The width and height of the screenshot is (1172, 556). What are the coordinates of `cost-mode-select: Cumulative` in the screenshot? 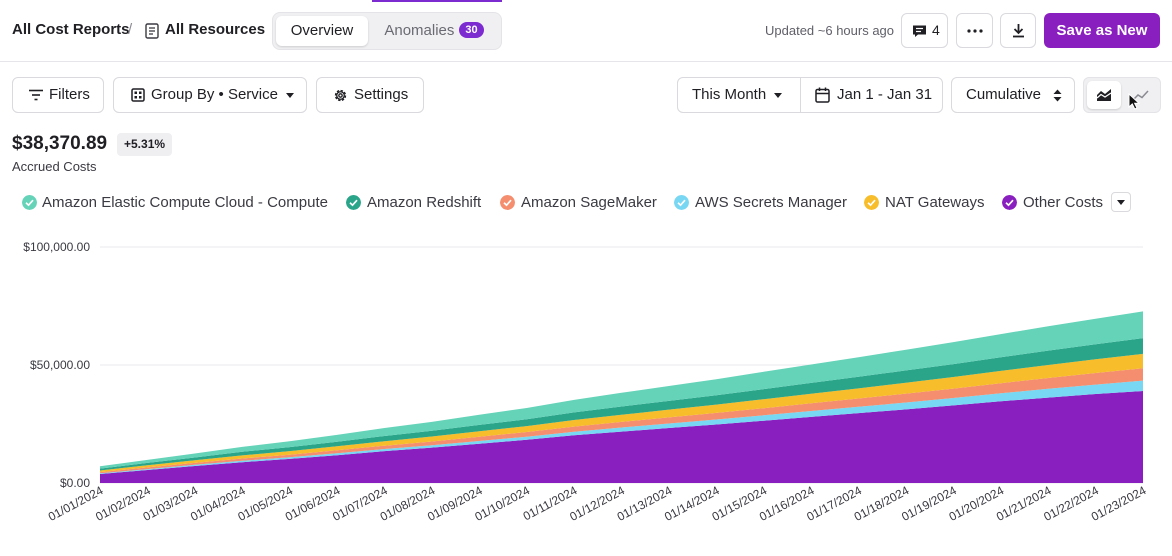 It's located at (1013, 95).